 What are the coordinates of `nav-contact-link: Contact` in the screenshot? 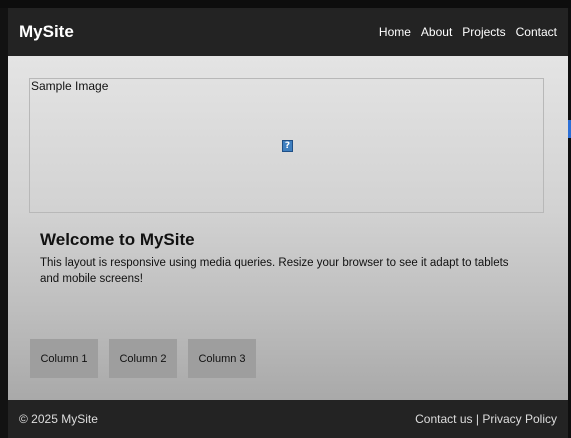 It's located at (536, 32).